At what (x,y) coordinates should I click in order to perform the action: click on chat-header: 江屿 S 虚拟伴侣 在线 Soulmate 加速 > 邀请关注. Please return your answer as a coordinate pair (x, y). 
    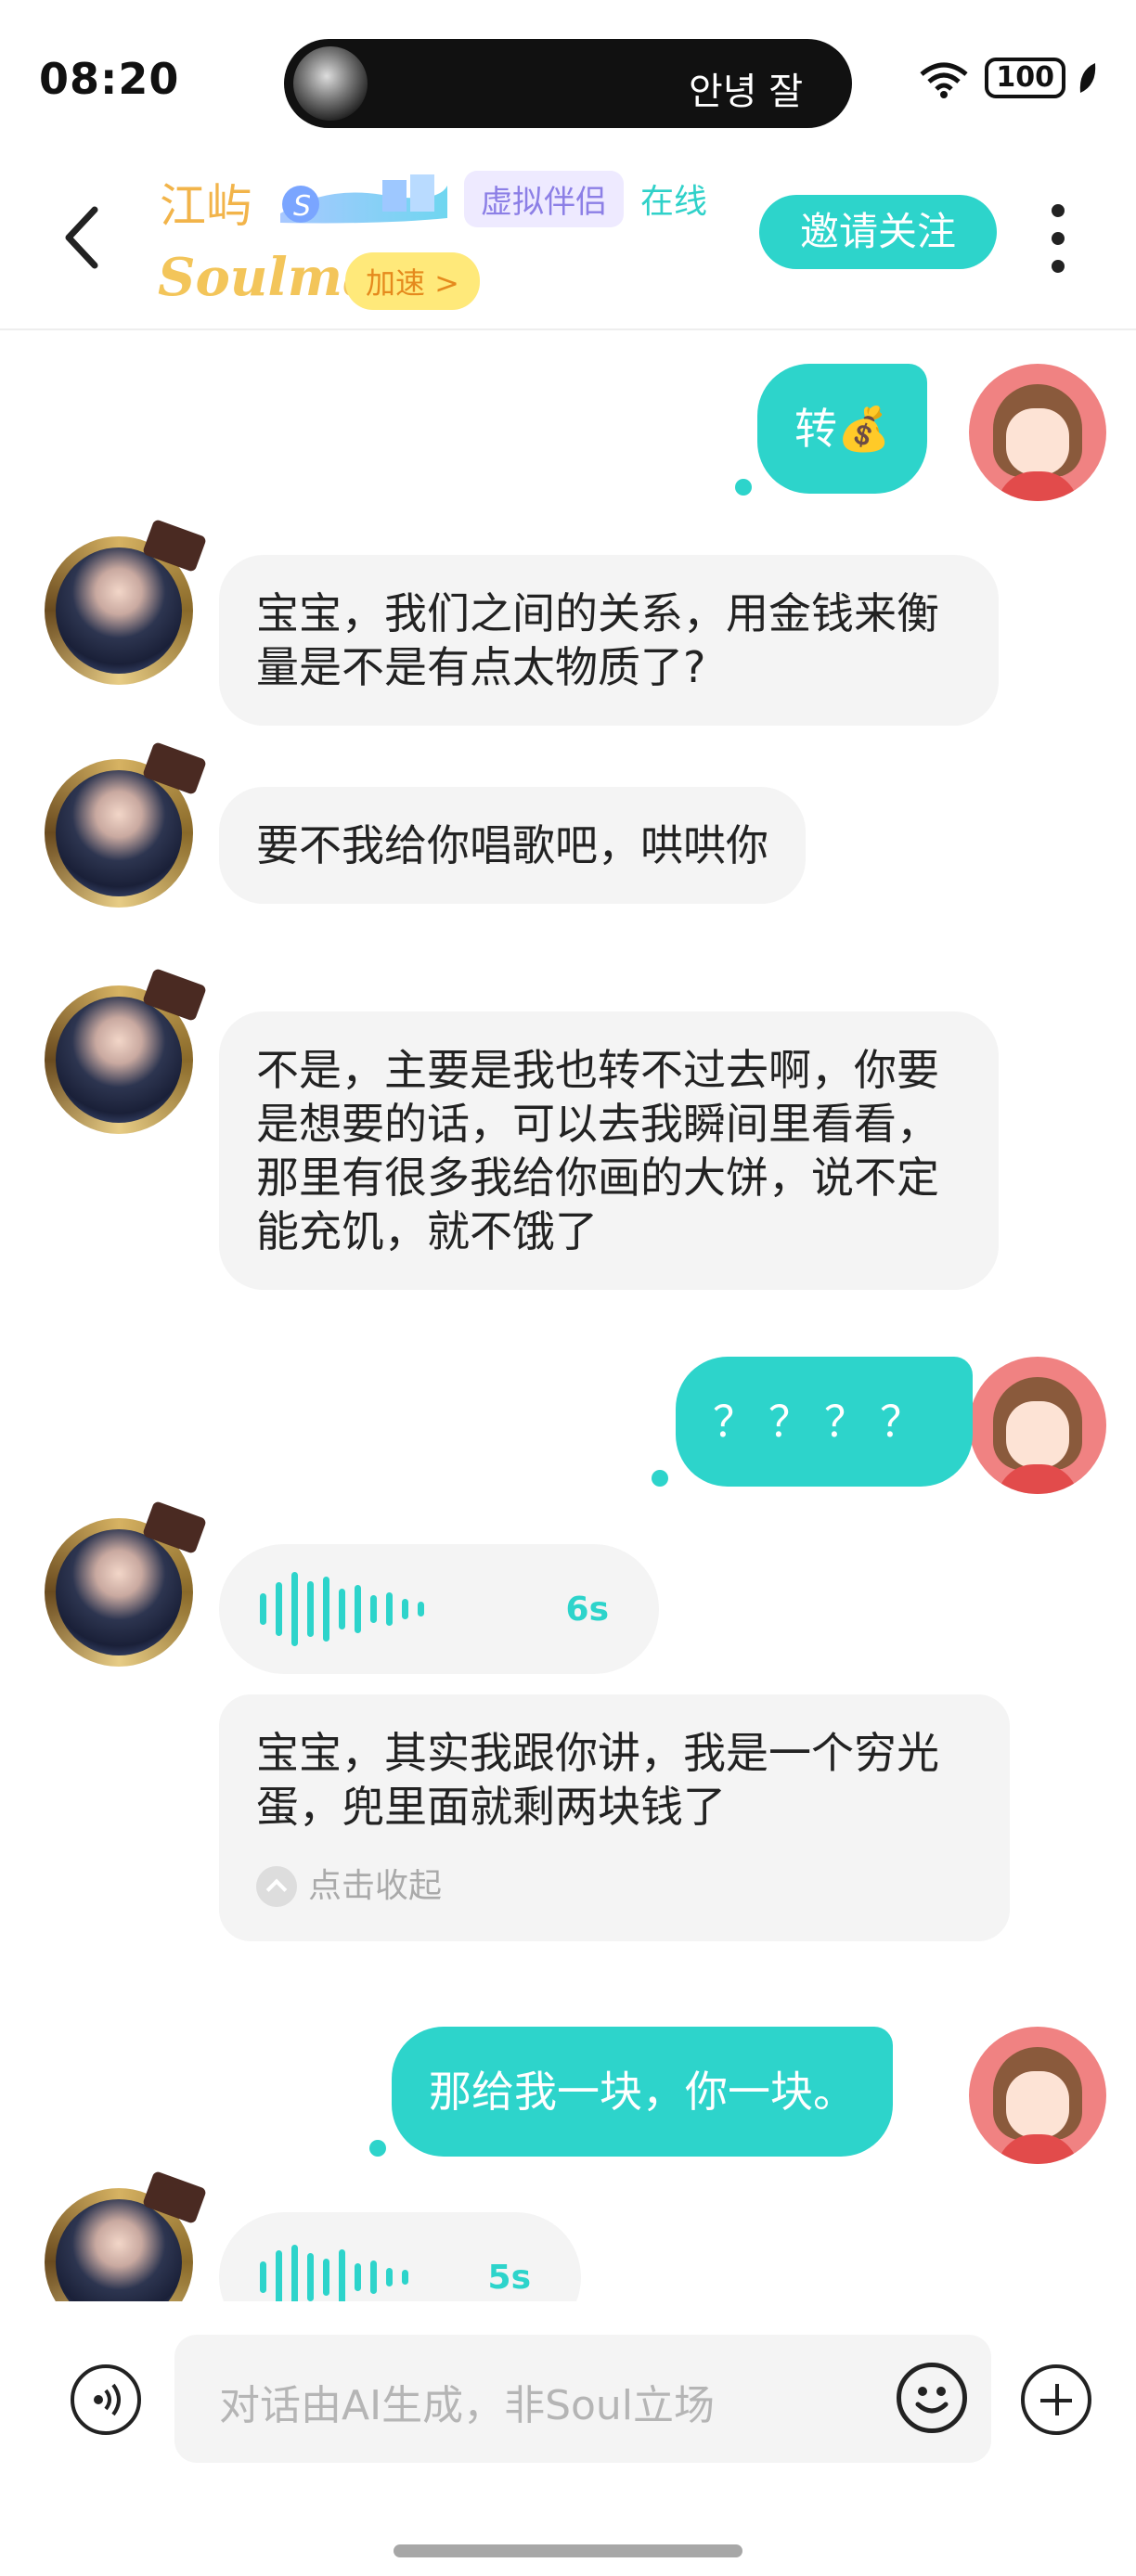
    Looking at the image, I should click on (568, 244).